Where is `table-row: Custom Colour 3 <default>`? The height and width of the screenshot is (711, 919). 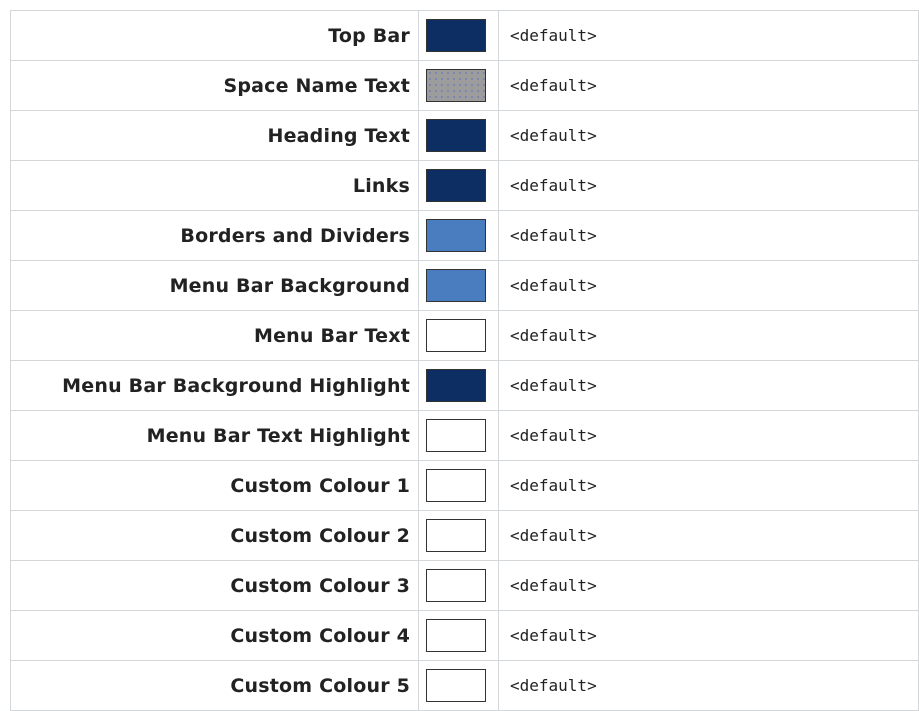
table-row: Custom Colour 3 <default> is located at coordinates (464, 585).